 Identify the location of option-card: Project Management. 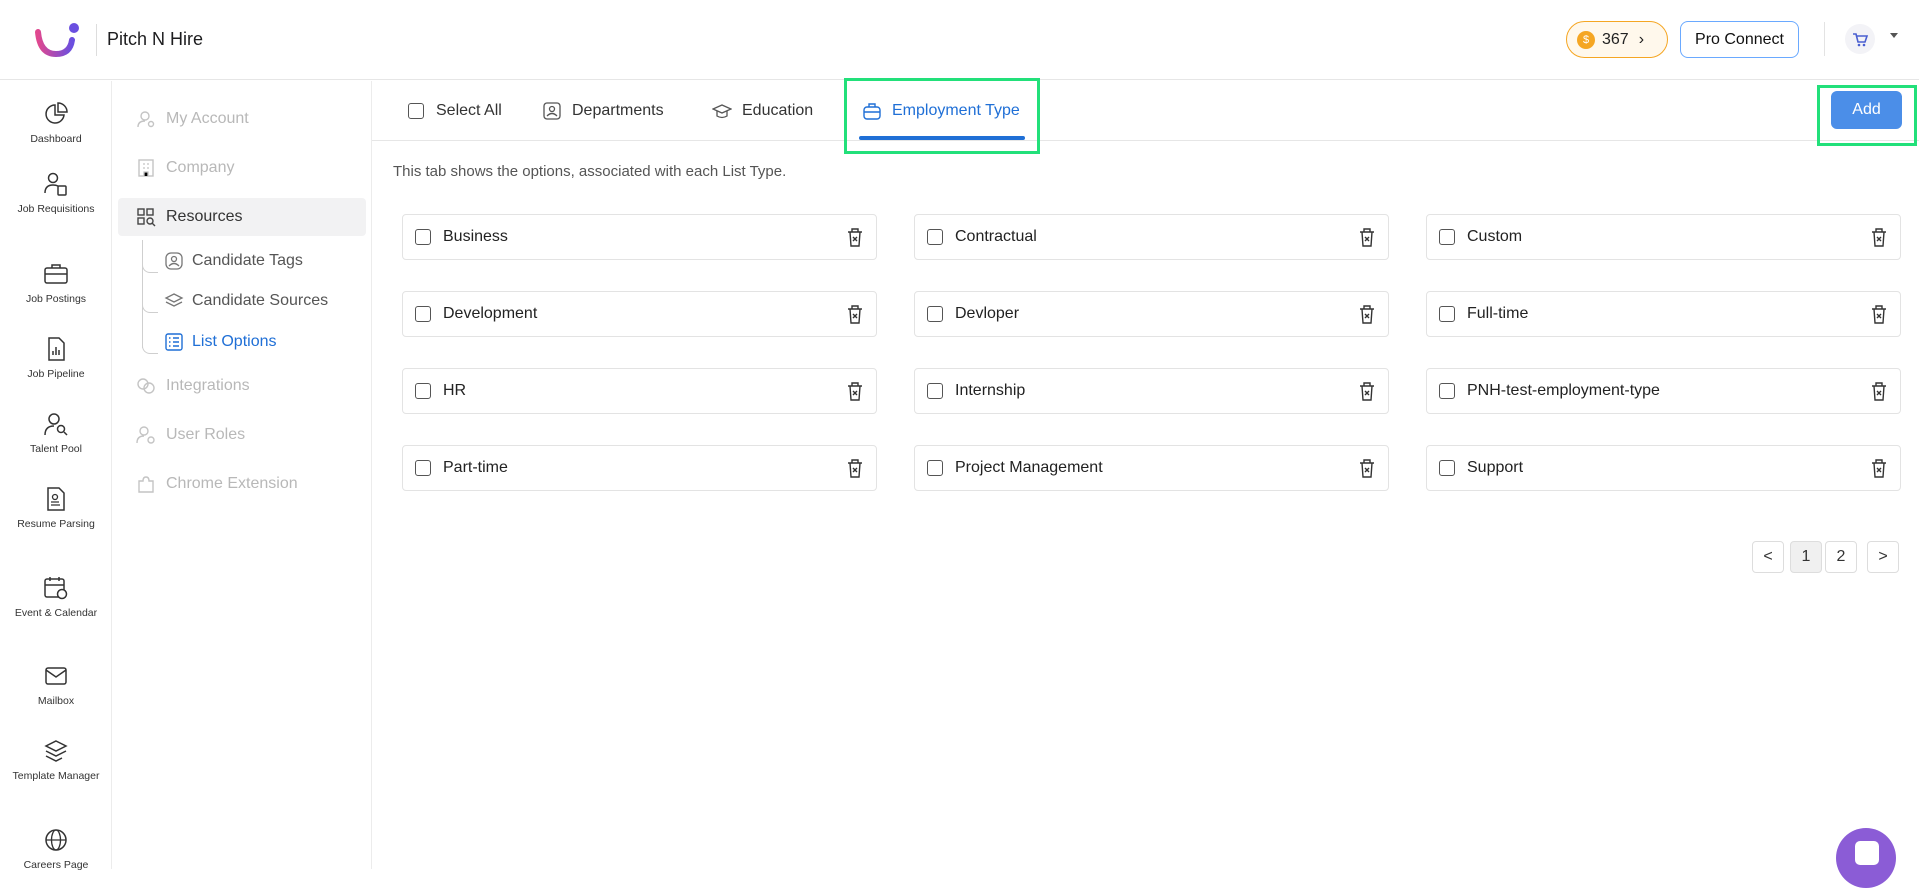
(1151, 468).